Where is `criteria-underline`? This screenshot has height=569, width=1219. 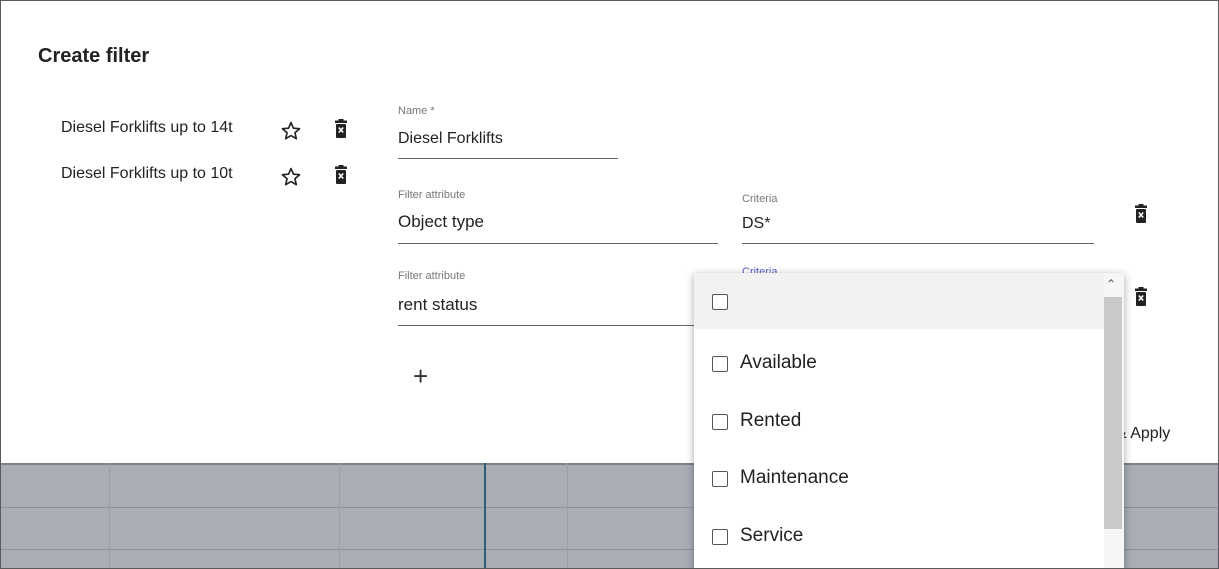 criteria-underline is located at coordinates (918, 243).